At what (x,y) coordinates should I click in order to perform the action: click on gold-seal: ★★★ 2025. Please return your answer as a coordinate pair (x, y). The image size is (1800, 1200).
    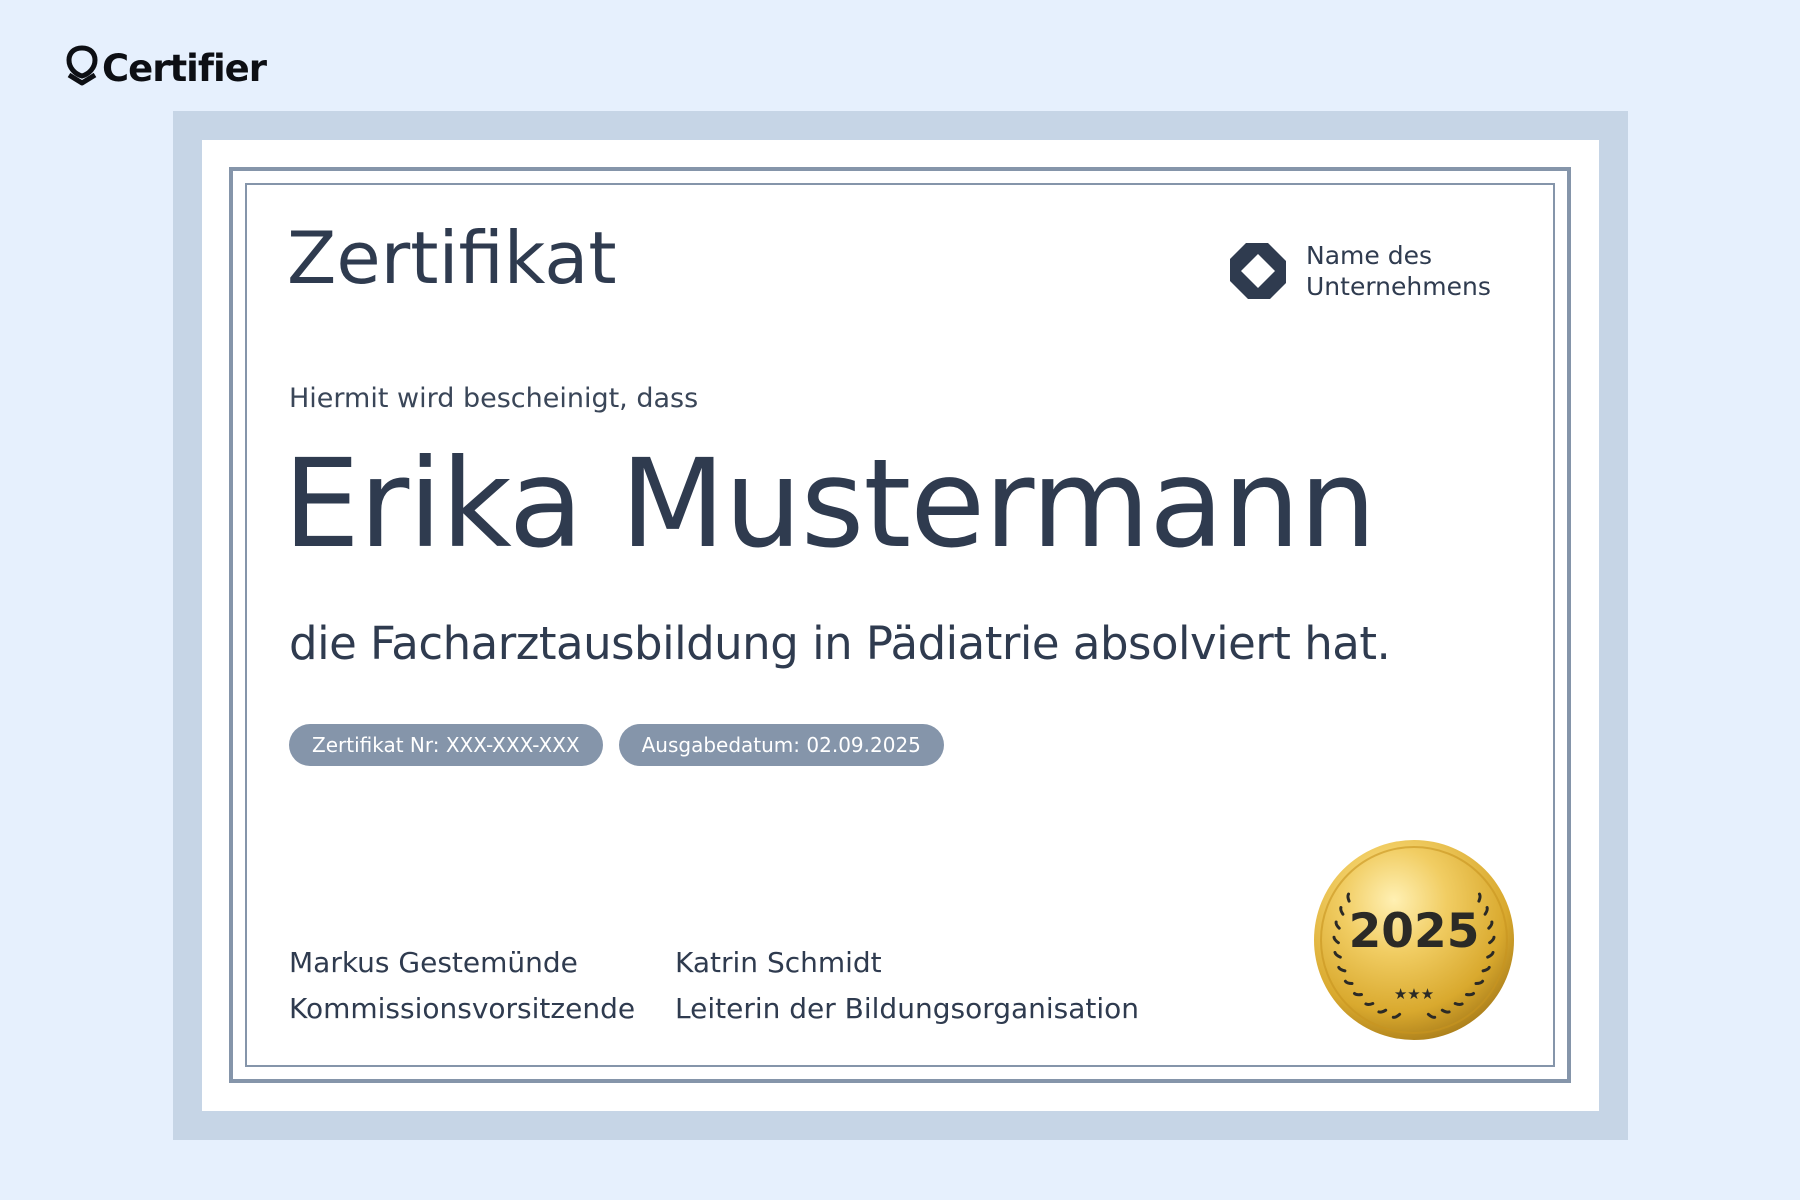
    Looking at the image, I should click on (1414, 940).